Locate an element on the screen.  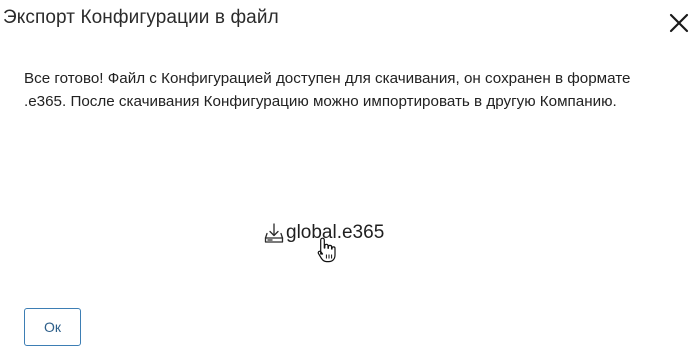
dialog-title: Экспорт Конфигурации в файл is located at coordinates (141, 17).